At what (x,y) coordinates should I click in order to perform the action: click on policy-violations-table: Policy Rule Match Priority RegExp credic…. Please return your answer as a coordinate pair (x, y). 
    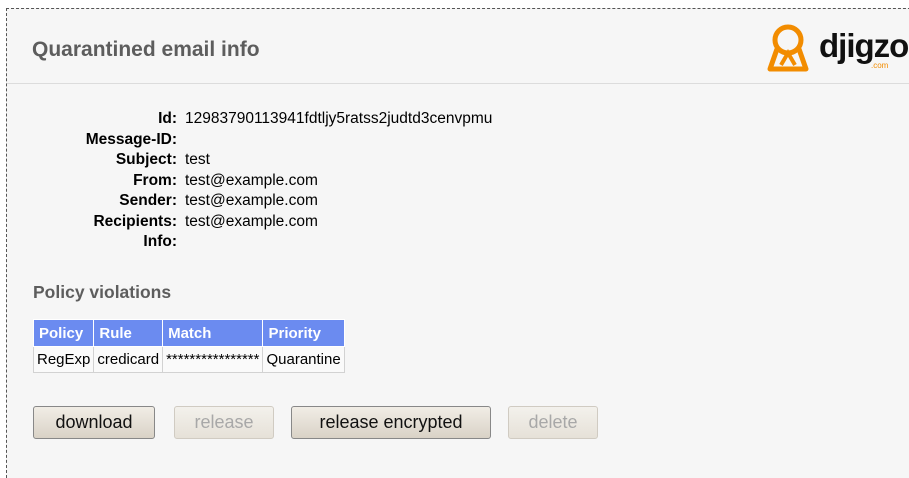
    Looking at the image, I should click on (188, 346).